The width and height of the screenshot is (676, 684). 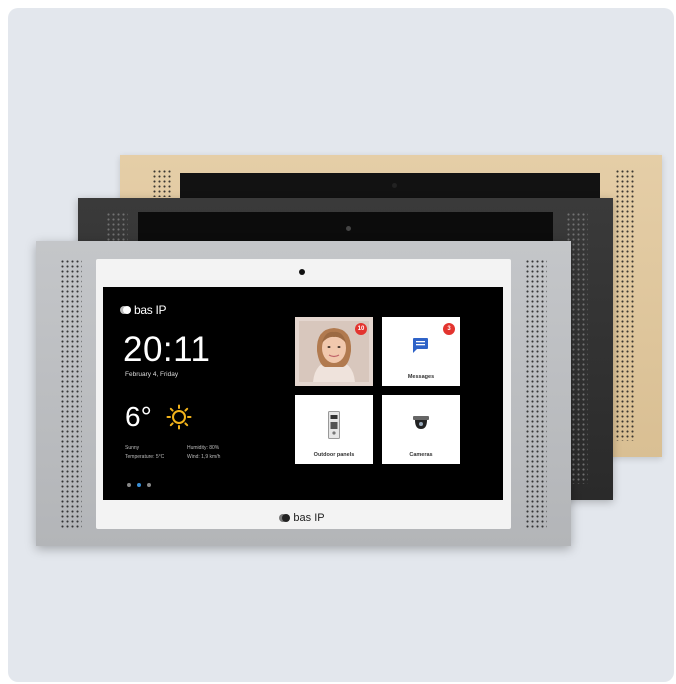 I want to click on clock-date: February 4, Friday, so click(x=152, y=374).